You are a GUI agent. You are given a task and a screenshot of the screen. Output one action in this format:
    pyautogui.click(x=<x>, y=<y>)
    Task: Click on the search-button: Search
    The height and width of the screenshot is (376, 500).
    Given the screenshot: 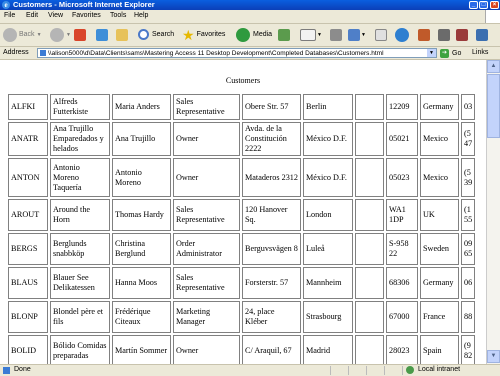 What is the action you would take?
    pyautogui.click(x=156, y=34)
    